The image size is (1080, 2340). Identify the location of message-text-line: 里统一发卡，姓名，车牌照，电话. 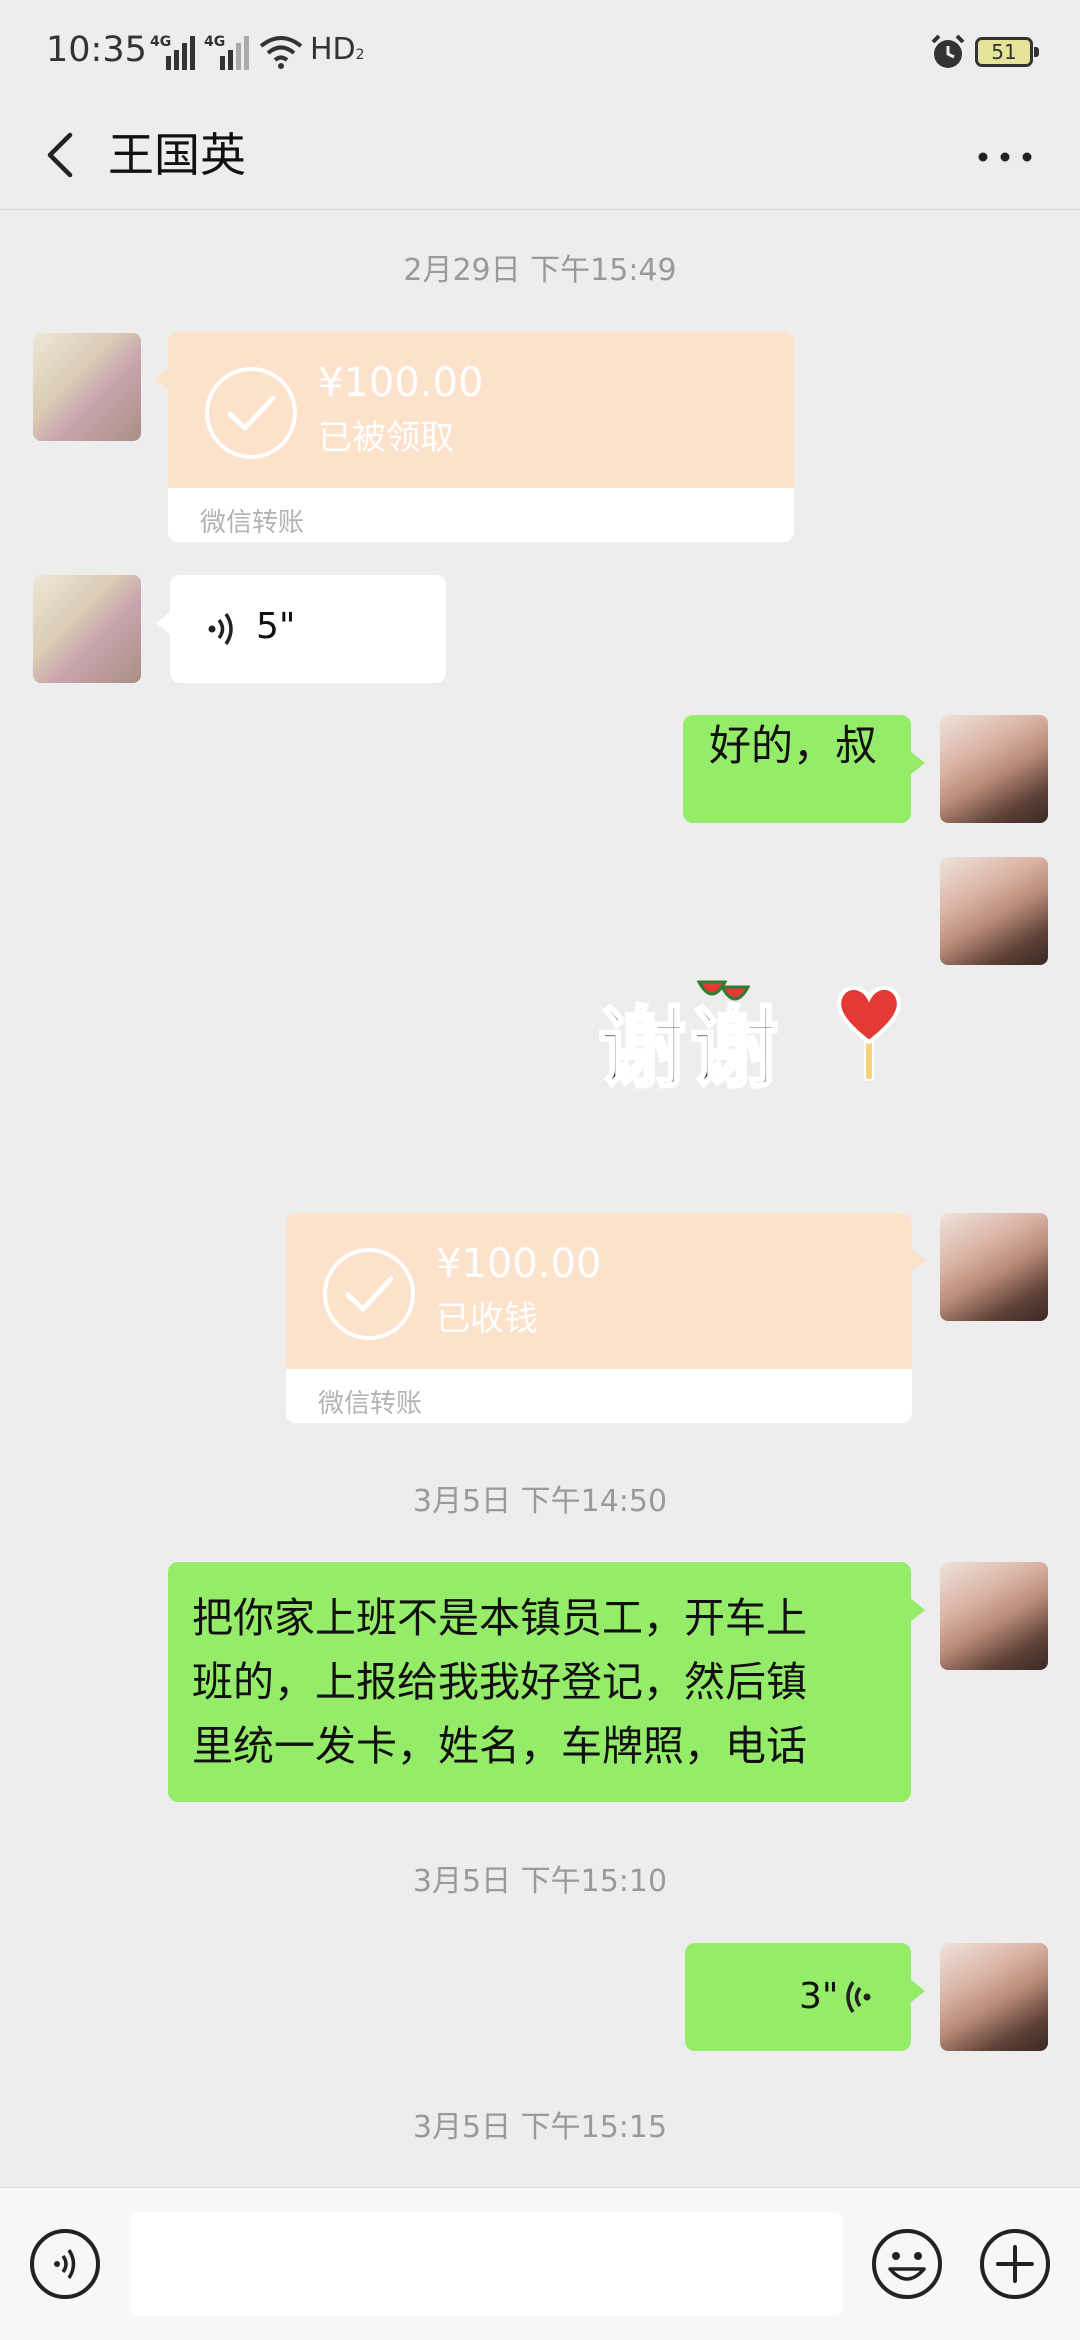
(499, 1746).